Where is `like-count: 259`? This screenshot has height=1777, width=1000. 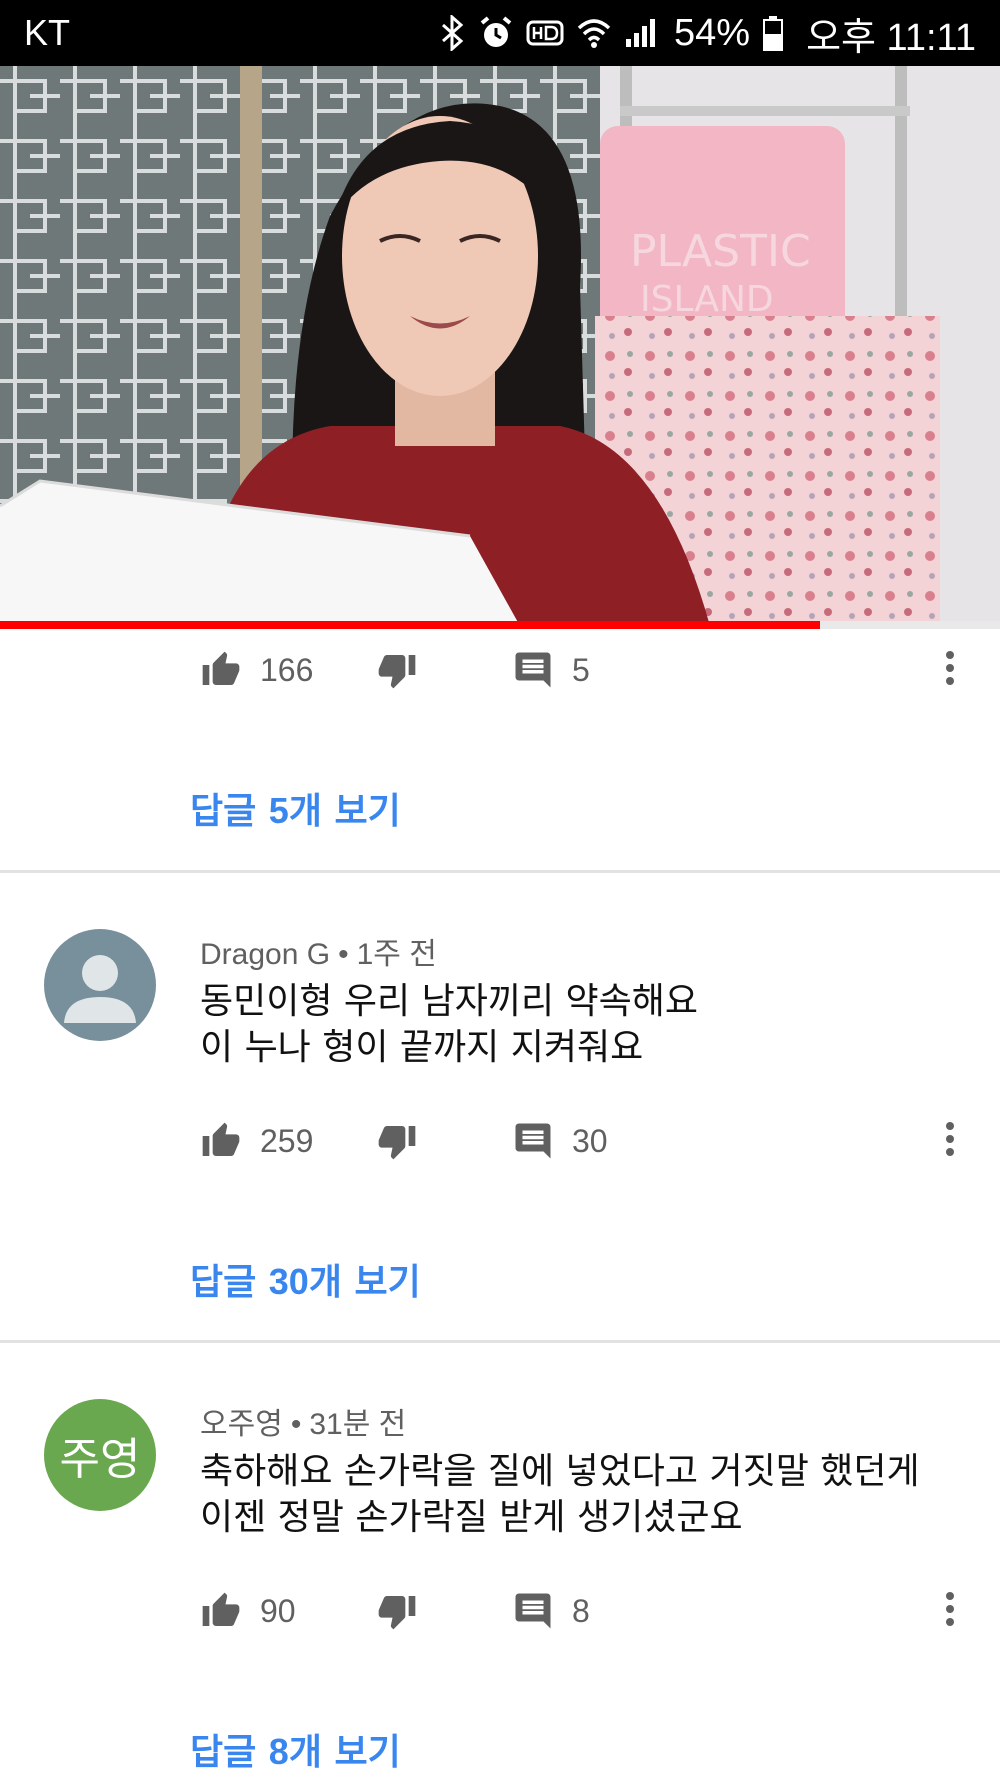
like-count: 259 is located at coordinates (287, 1140).